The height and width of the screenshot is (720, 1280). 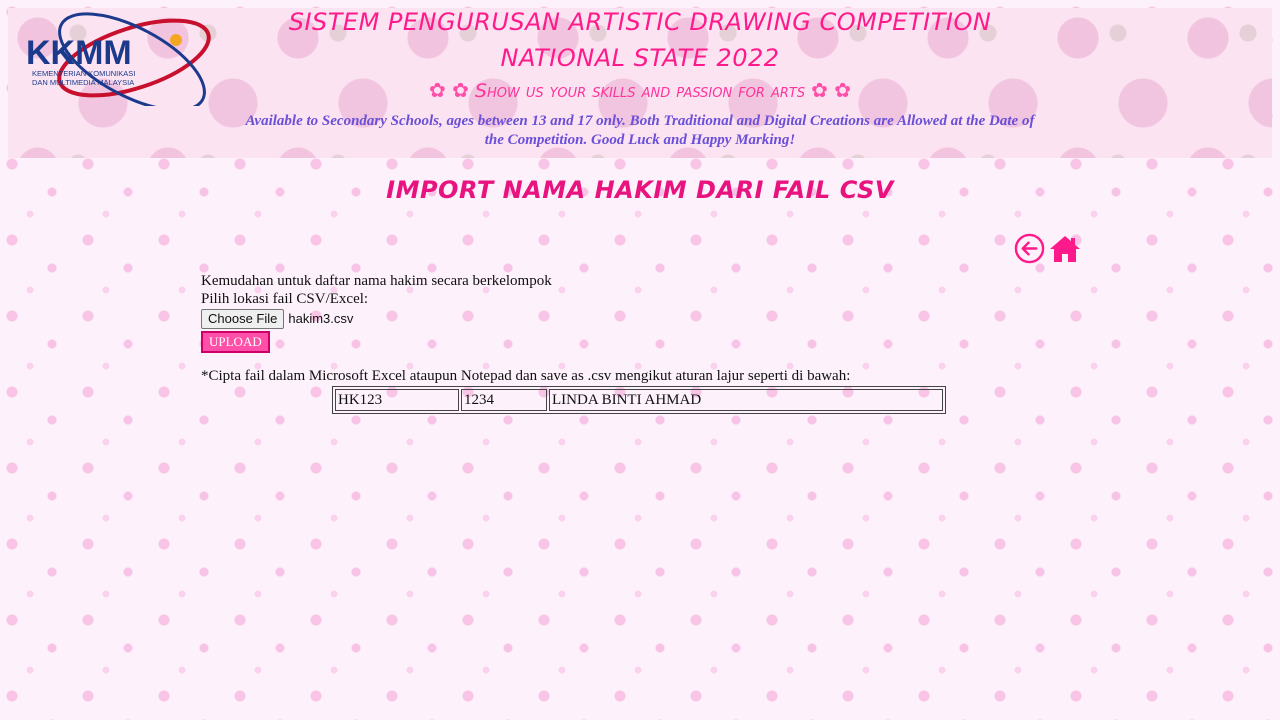 I want to click on table-row: HK123 1234 LINDA BINTI AHMAD, so click(x=639, y=400).